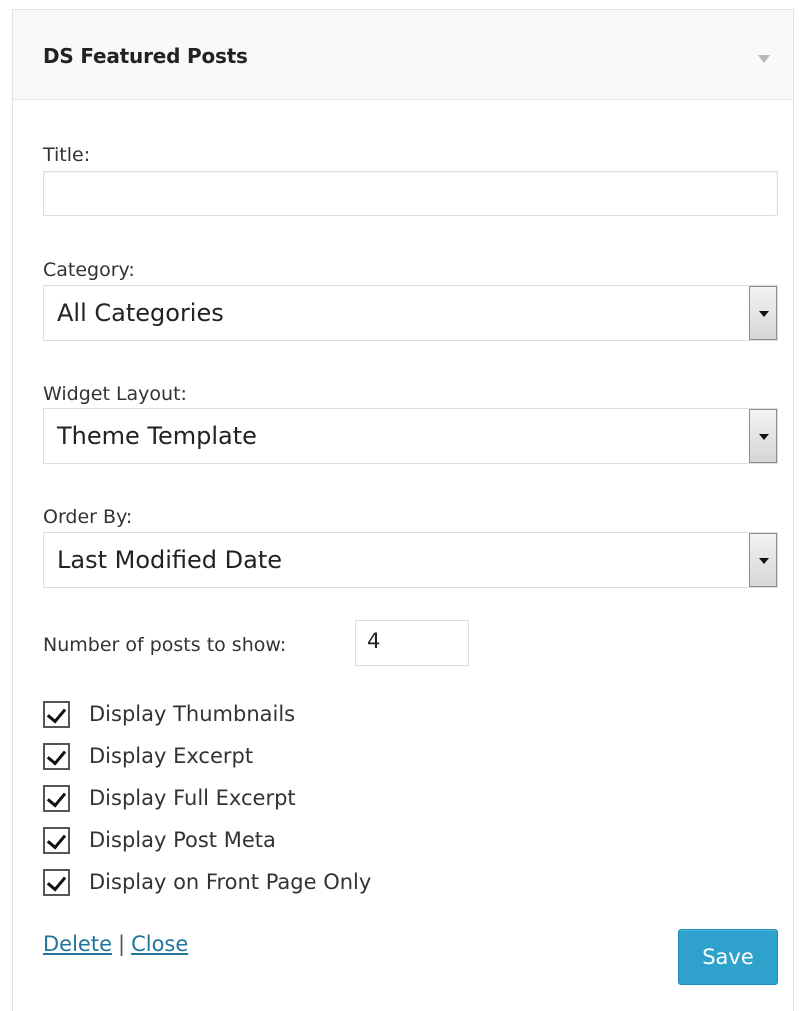 Image resolution: width=799 pixels, height=1011 pixels. What do you see at coordinates (115, 394) in the screenshot?
I see `layout-label: Widget Layout:` at bounding box center [115, 394].